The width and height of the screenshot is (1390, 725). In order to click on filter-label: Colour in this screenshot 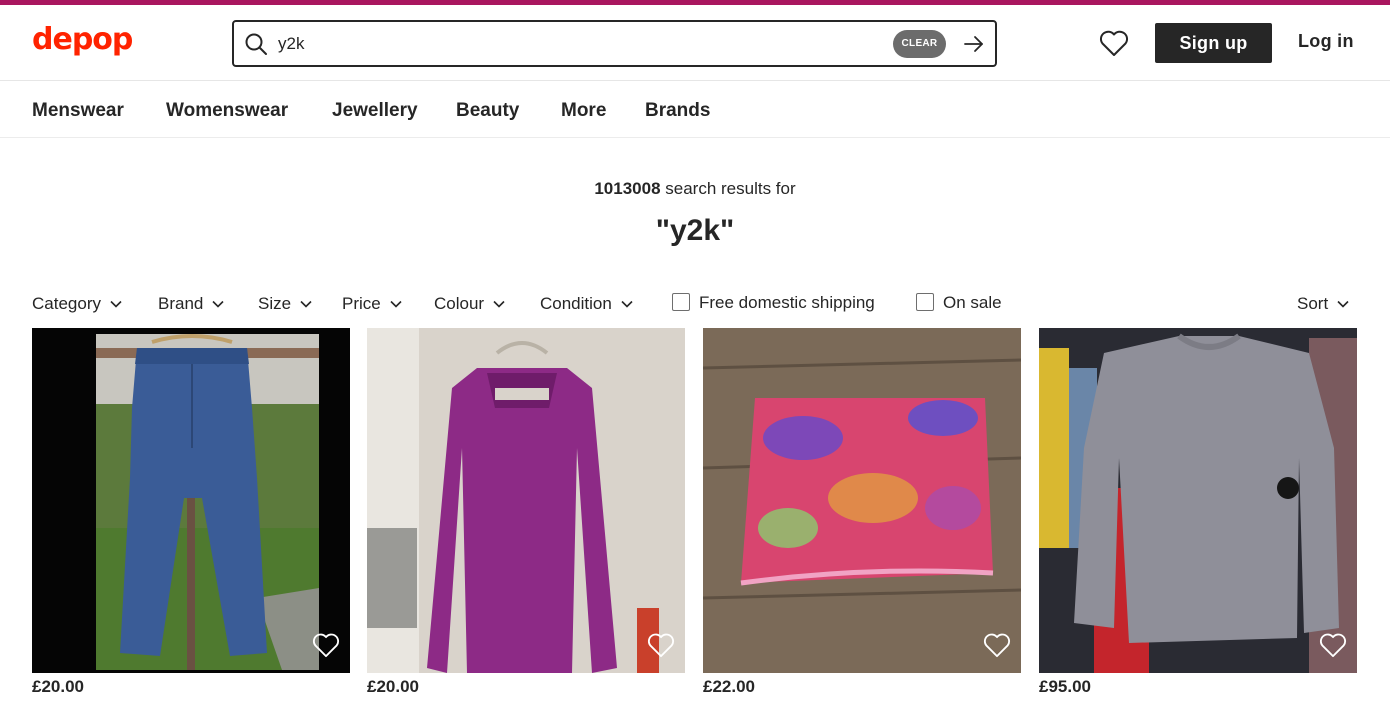, I will do `click(459, 303)`.